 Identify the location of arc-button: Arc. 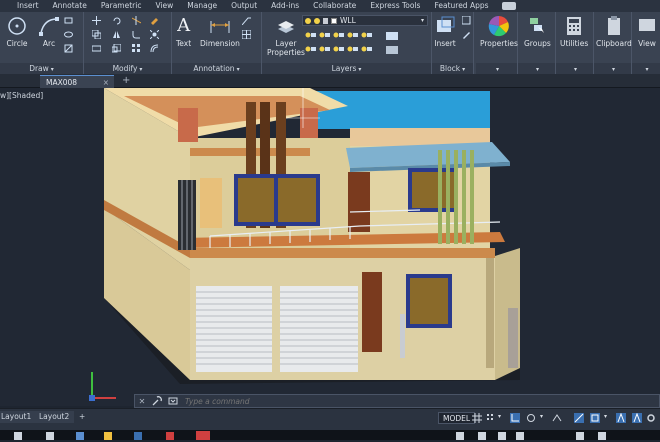
(49, 31).